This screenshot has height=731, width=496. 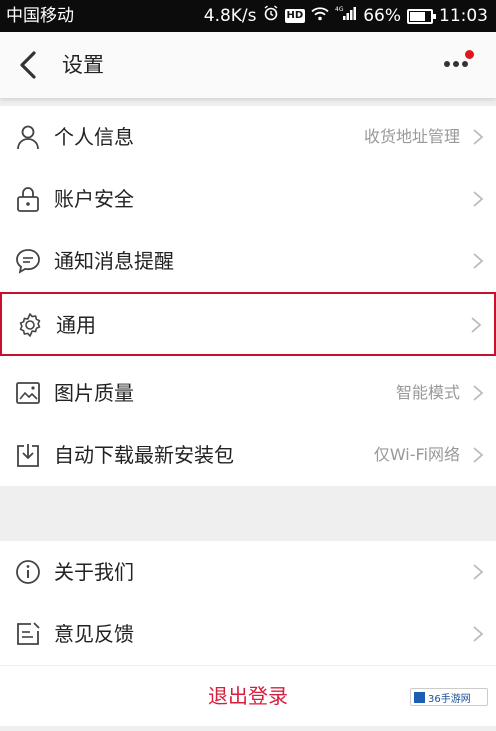 What do you see at coordinates (28, 634) in the screenshot?
I see `feedback-icon` at bounding box center [28, 634].